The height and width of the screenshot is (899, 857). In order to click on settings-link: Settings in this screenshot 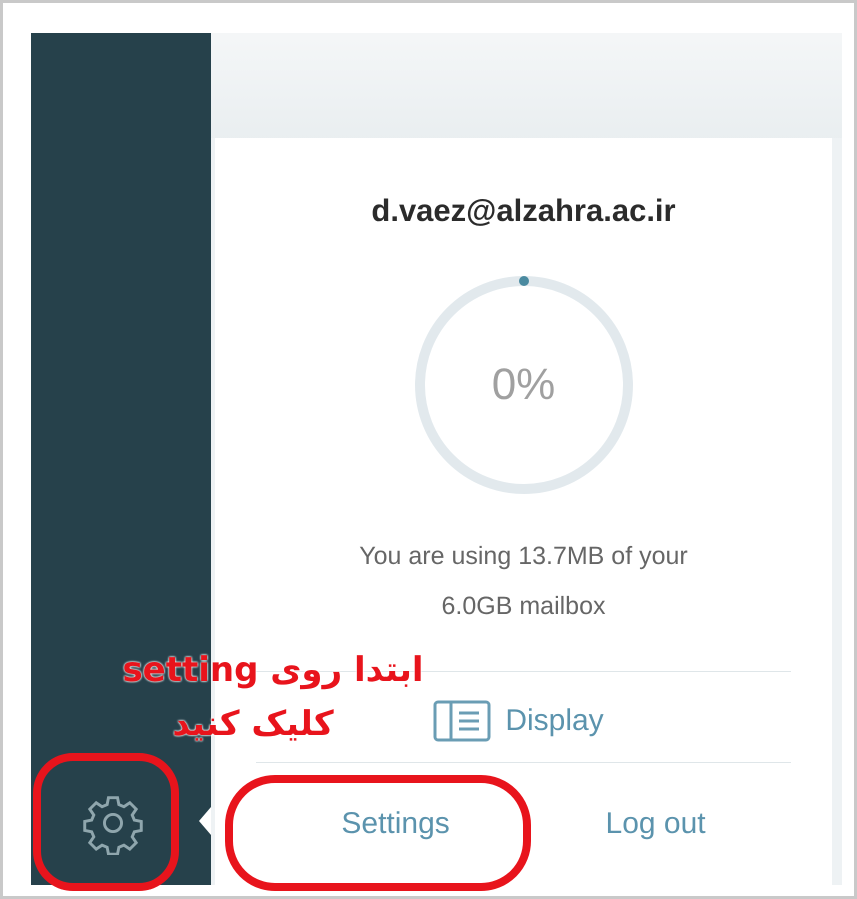, I will do `click(395, 824)`.